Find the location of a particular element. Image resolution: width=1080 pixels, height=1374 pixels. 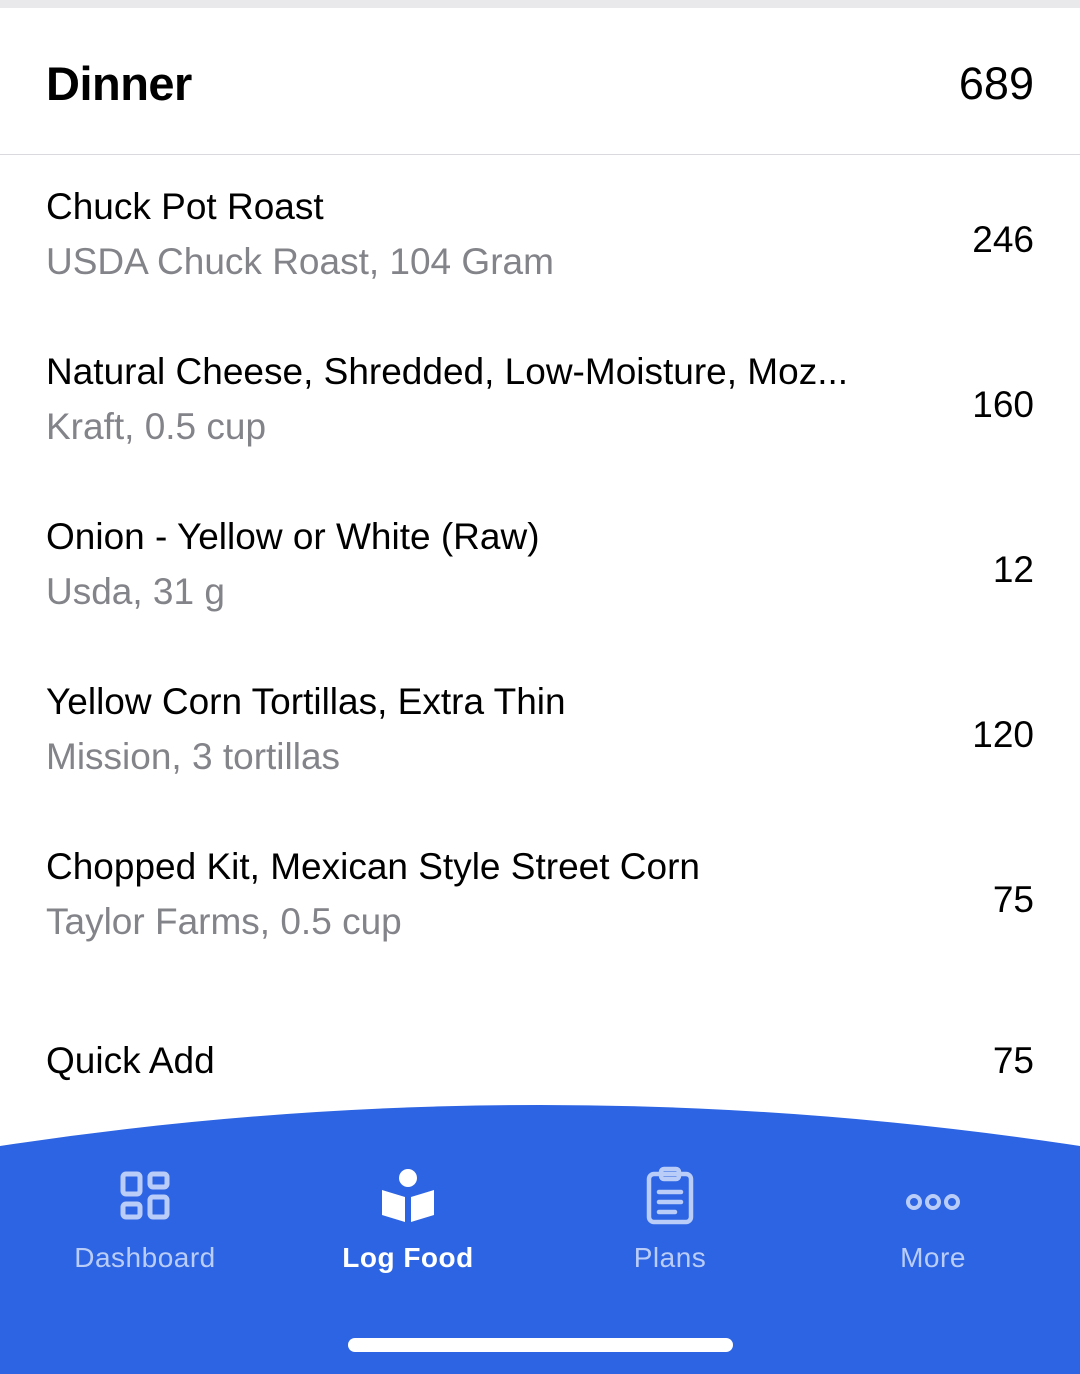

food-calories: 160 is located at coordinates (1003, 404).